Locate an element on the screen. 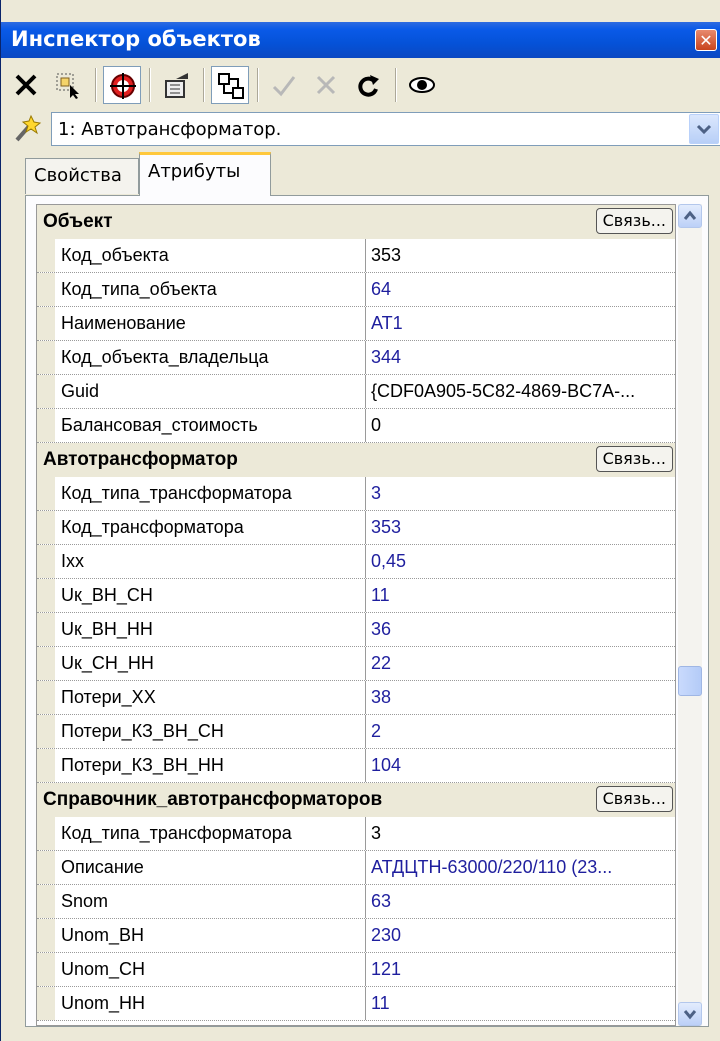 This screenshot has height=1041, width=720. attribute-name-text: Код_трансформатора is located at coordinates (152, 527).